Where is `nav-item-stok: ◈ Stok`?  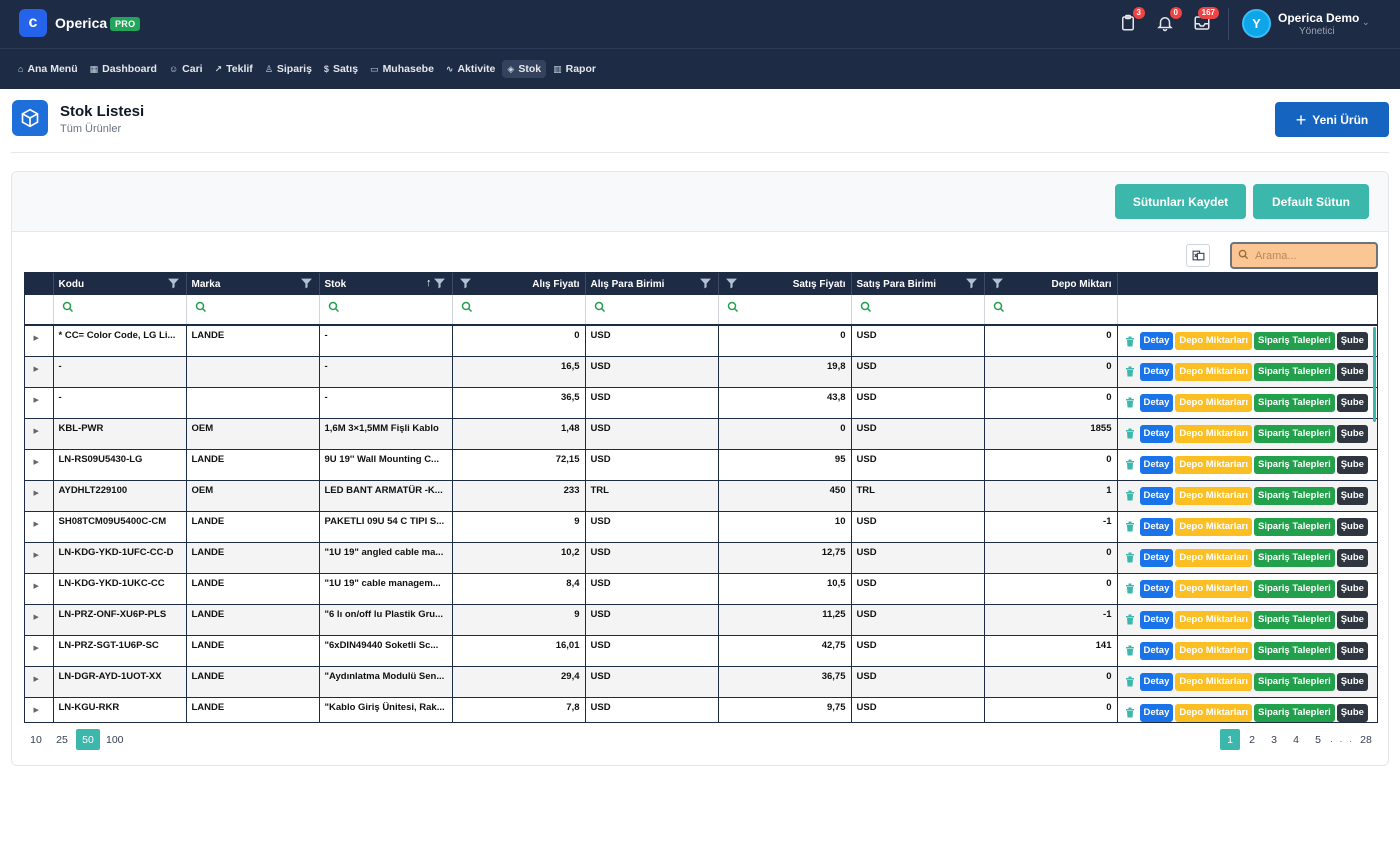
nav-item-stok: ◈ Stok is located at coordinates (524, 69).